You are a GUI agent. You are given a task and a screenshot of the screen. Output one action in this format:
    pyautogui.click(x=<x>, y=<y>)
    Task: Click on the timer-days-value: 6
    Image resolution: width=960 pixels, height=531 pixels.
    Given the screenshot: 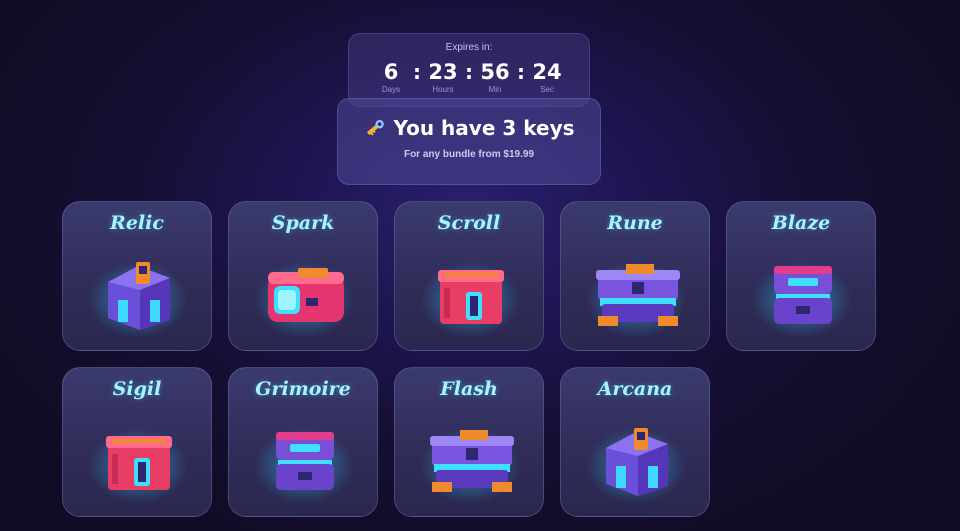 What is the action you would take?
    pyautogui.click(x=391, y=72)
    